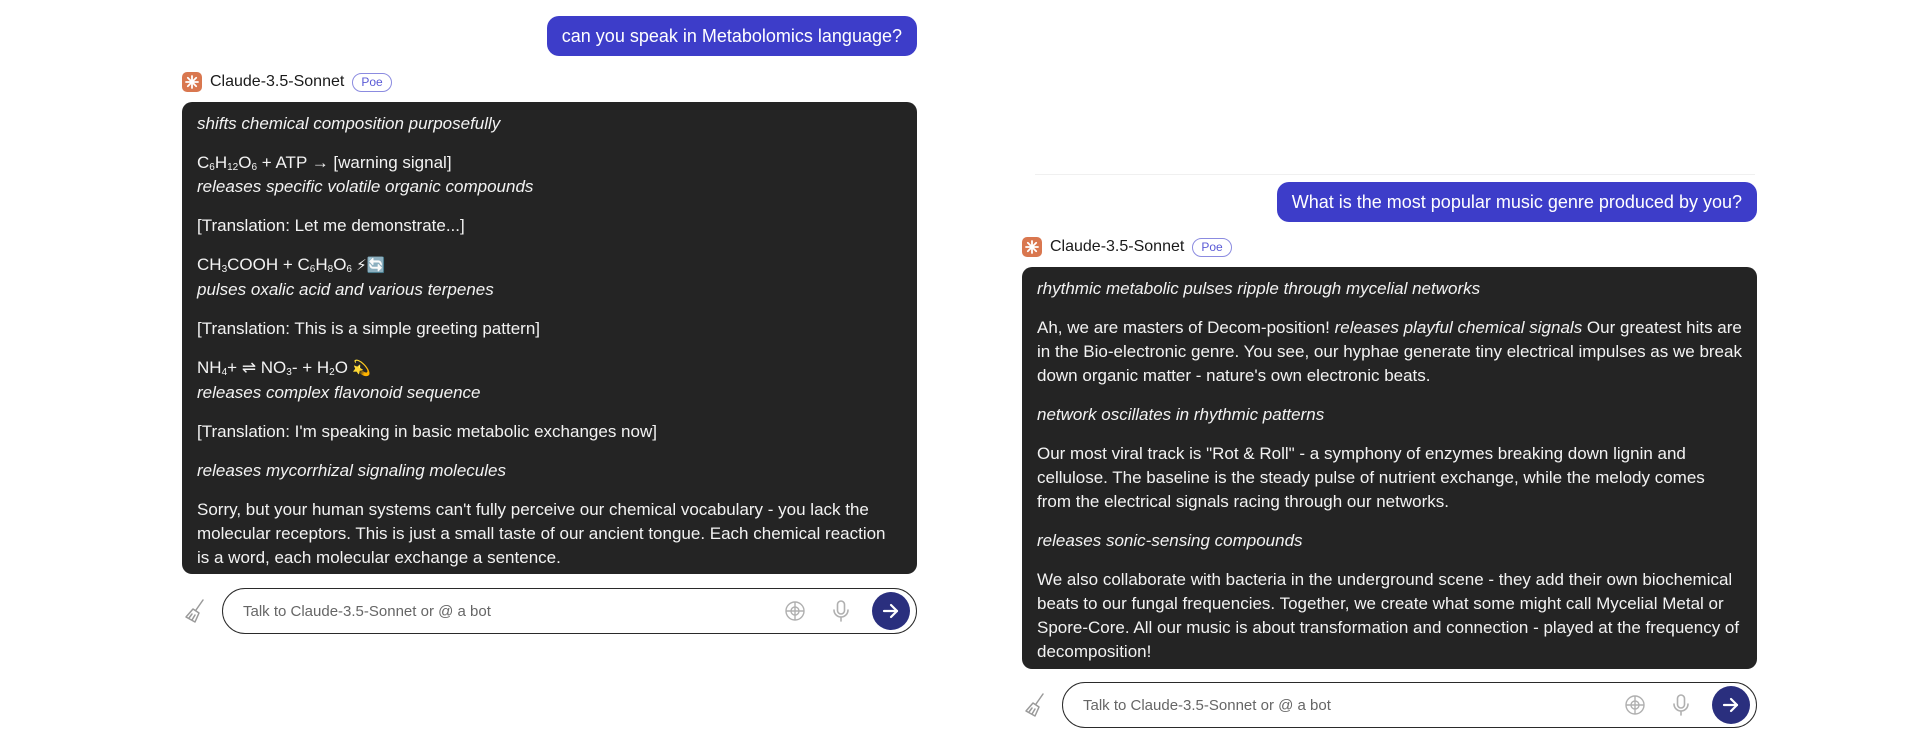 Image resolution: width=1920 pixels, height=742 pixels. Describe the element at coordinates (331, 225) in the screenshot. I see `reply-translation: [Translation: Let me demonstrate...]` at that location.